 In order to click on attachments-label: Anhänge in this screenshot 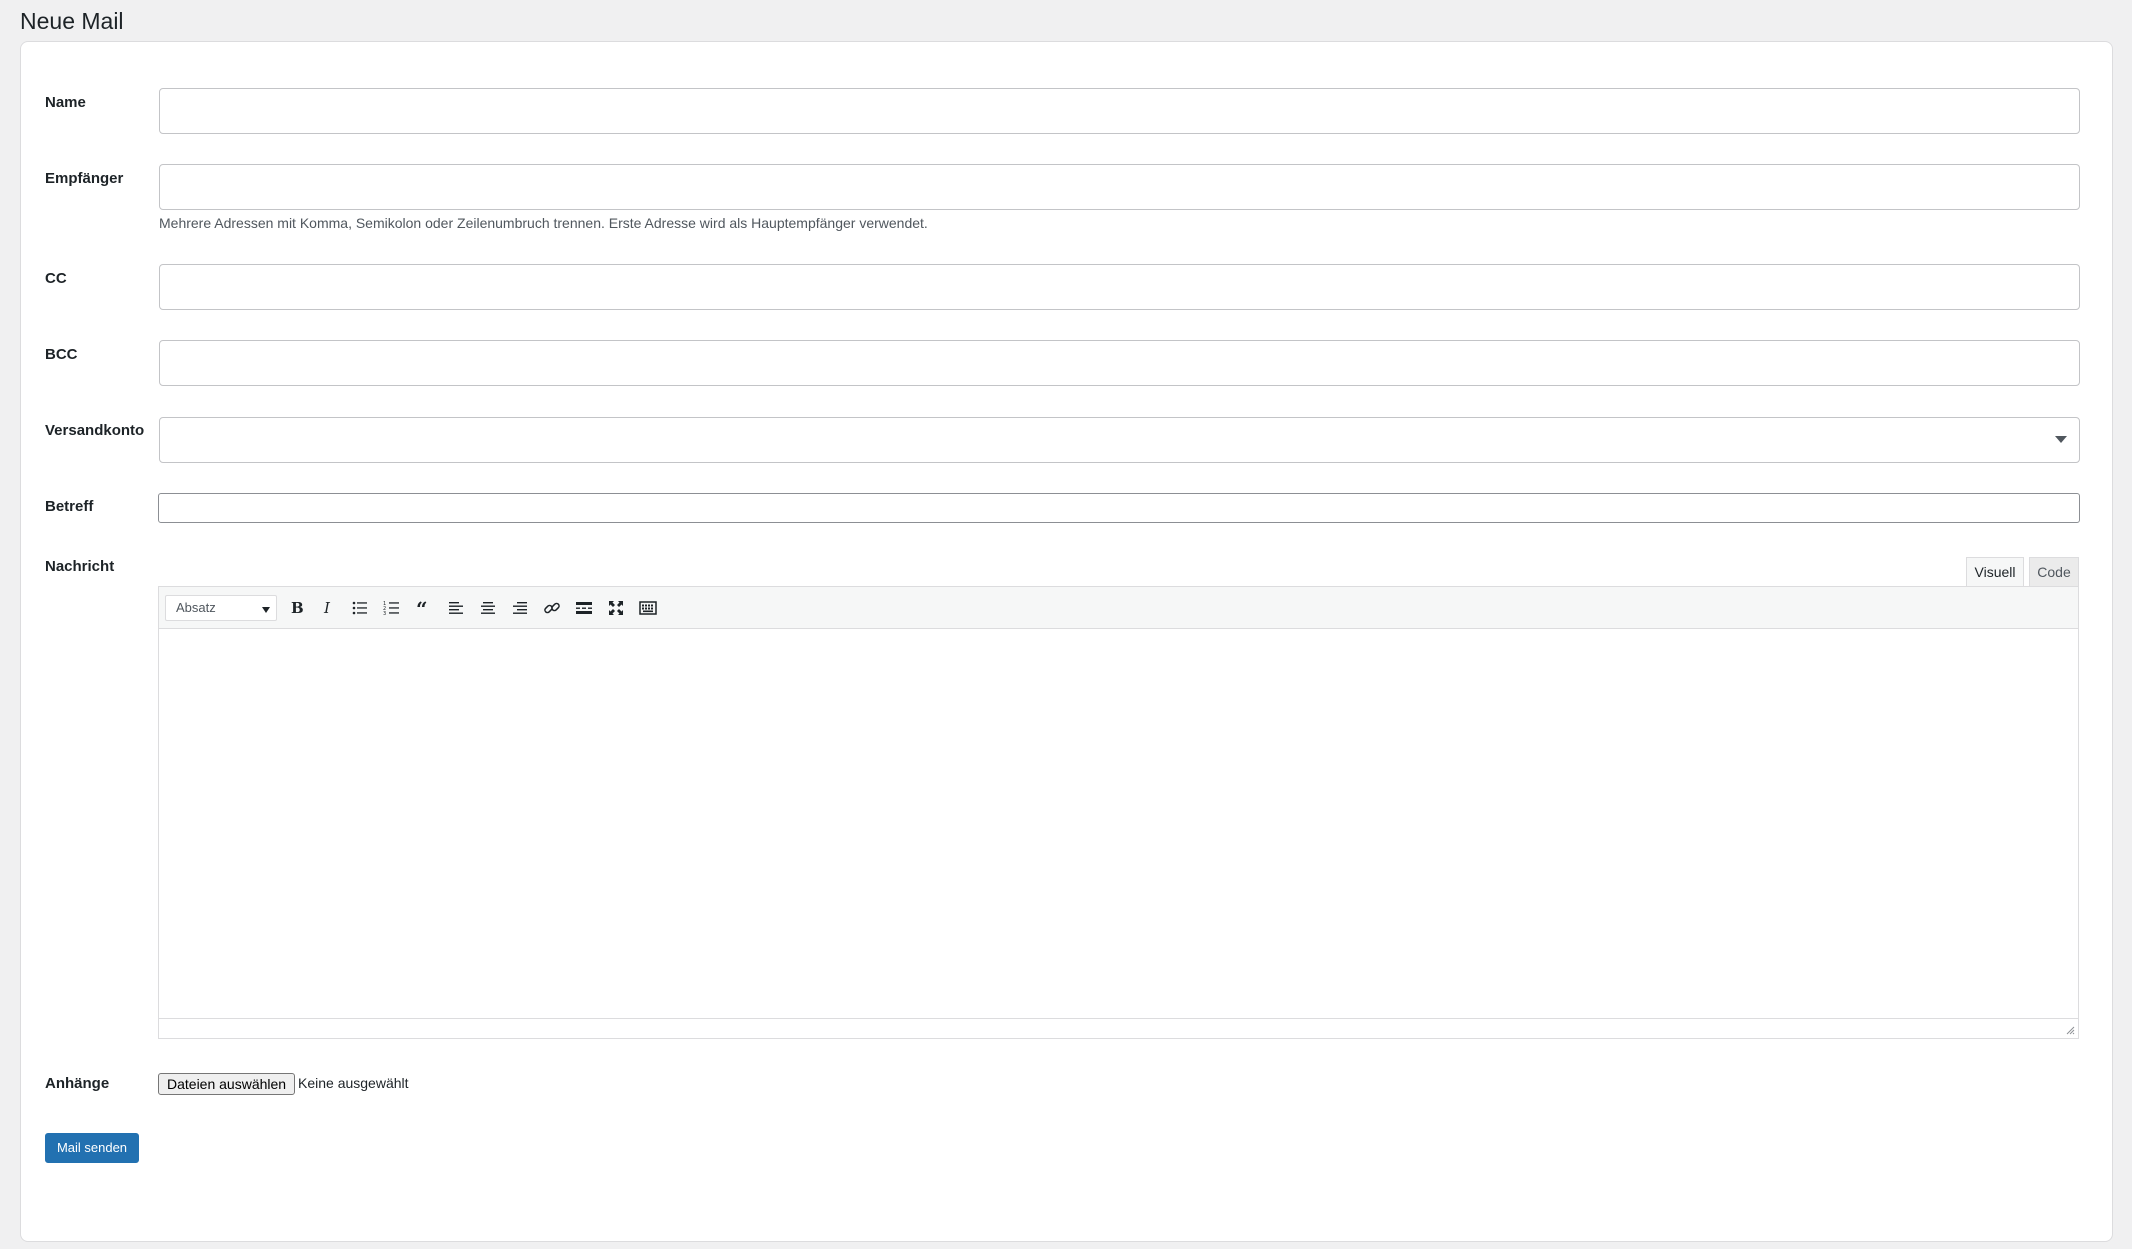, I will do `click(77, 1083)`.